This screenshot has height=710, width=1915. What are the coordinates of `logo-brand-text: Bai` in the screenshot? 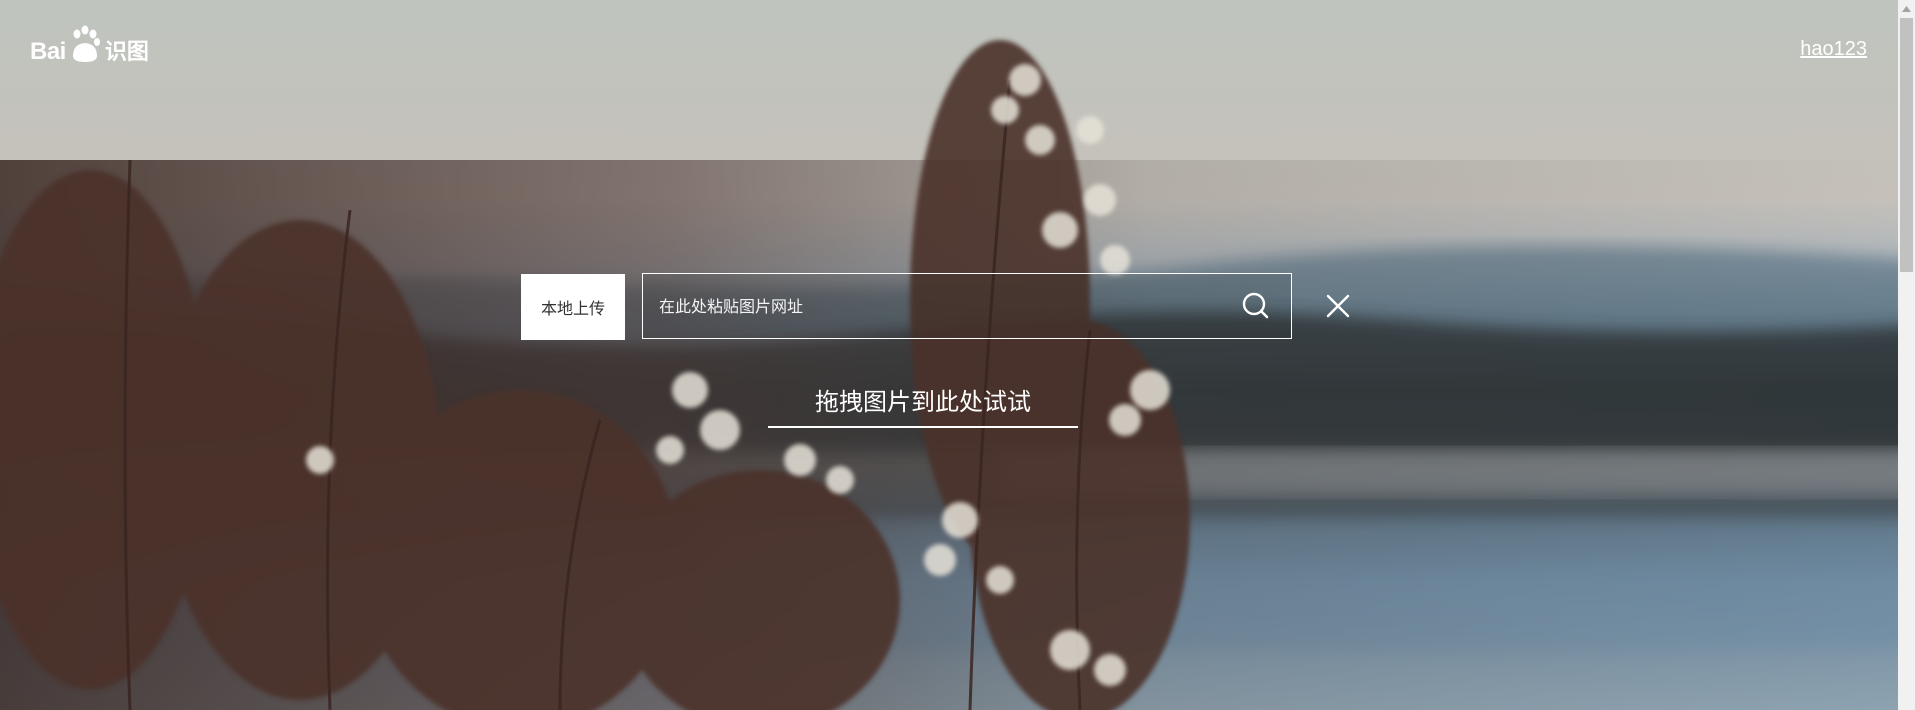 It's located at (48, 51).